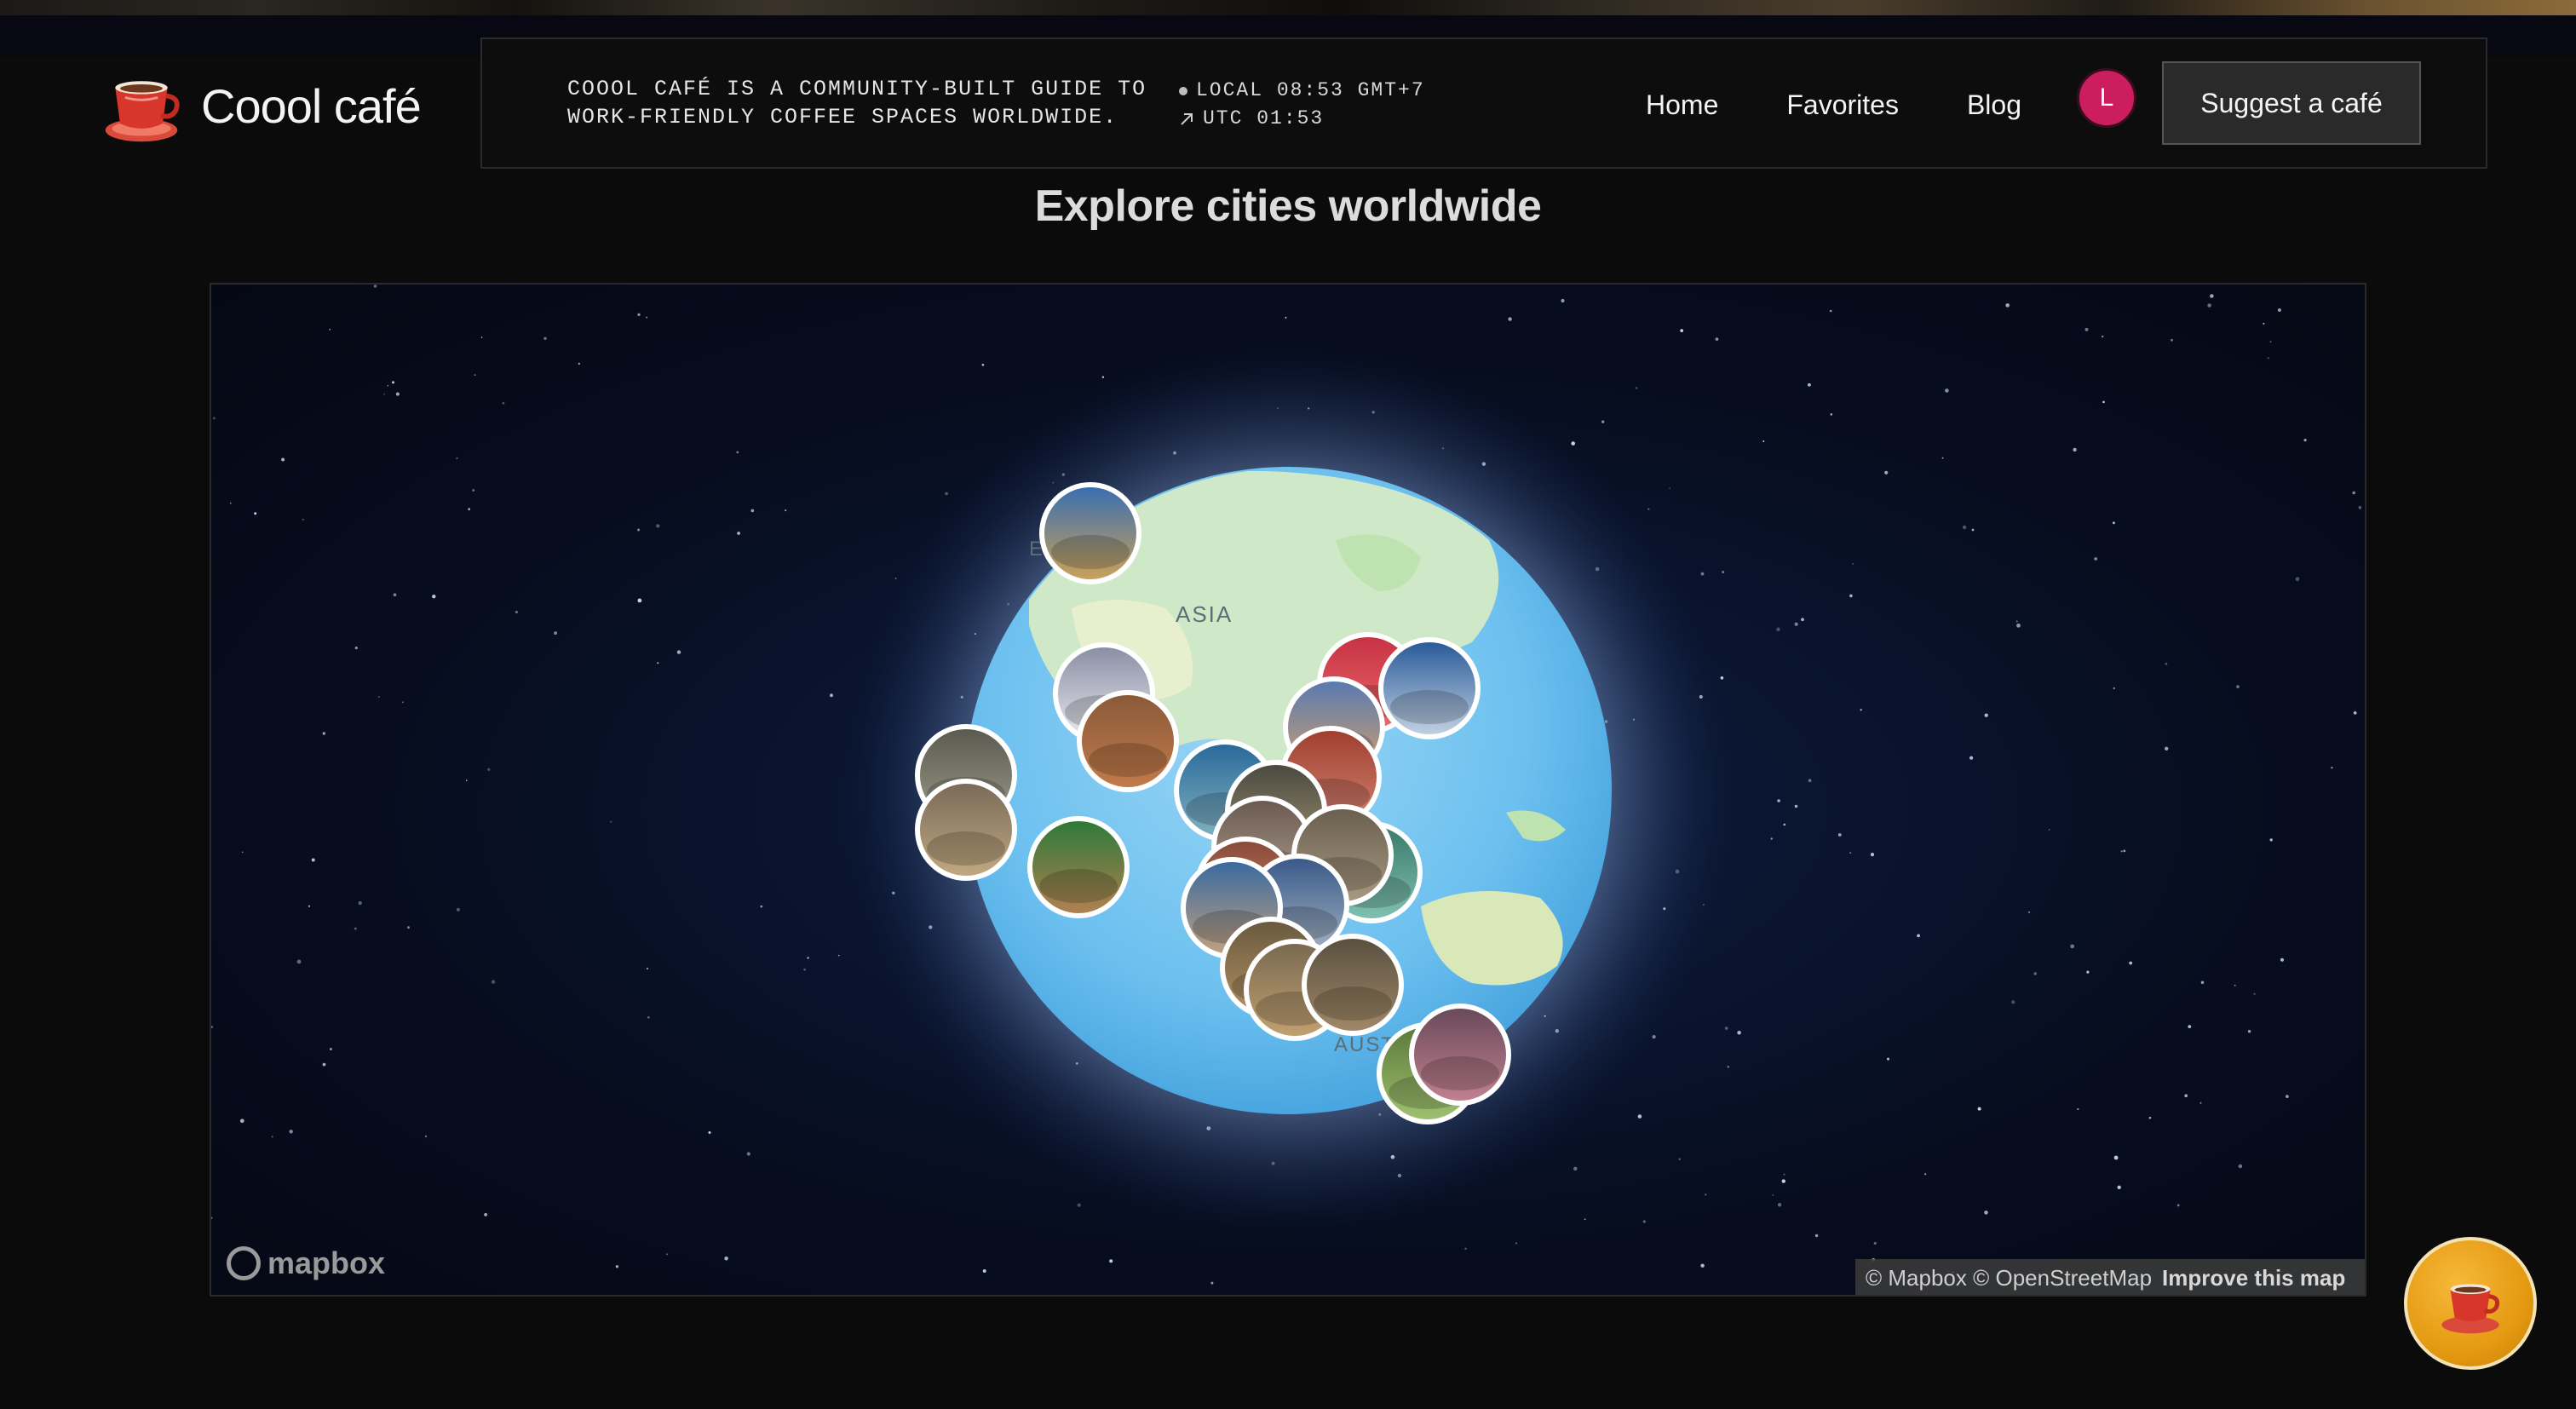  I want to click on local-time: LOCAL 08:53 GMT+7, so click(1311, 90).